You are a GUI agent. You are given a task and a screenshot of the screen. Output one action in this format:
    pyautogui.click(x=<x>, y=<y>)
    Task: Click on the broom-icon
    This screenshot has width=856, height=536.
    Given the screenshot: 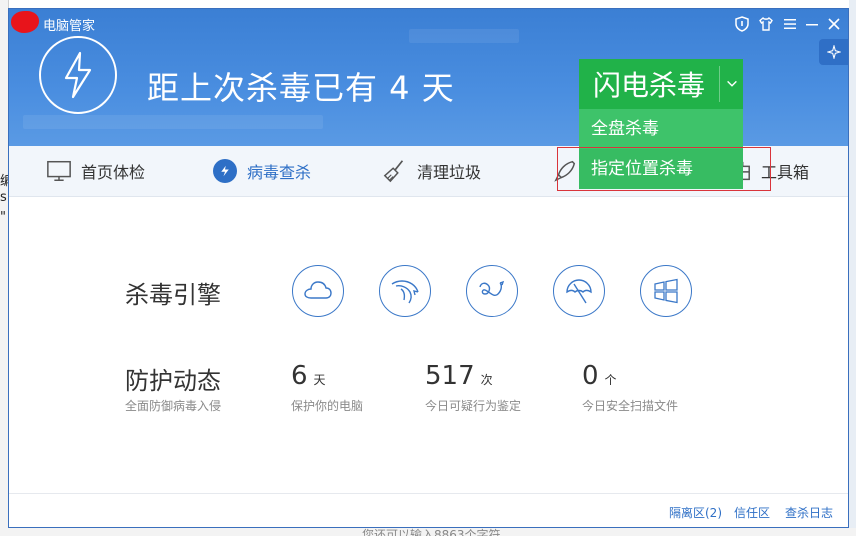 What is the action you would take?
    pyautogui.click(x=395, y=171)
    